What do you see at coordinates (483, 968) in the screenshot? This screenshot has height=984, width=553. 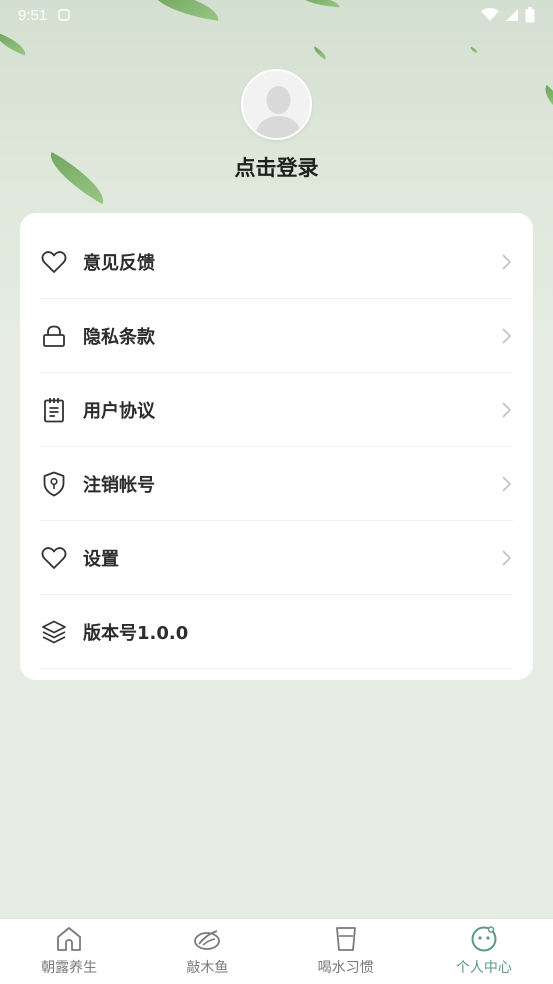 I see `tab-label: 个人中心` at bounding box center [483, 968].